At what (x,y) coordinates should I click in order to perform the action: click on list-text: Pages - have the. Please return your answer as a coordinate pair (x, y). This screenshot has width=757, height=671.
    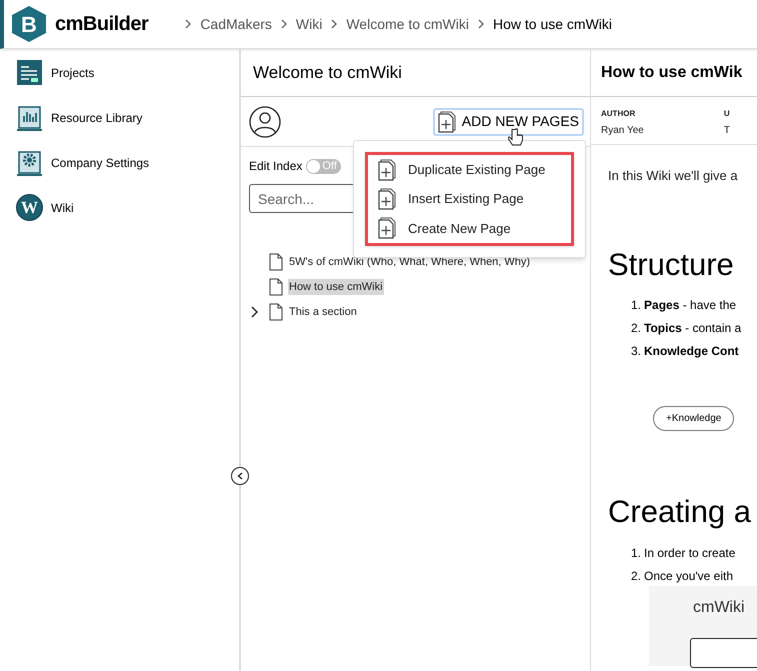
    Looking at the image, I should click on (690, 305).